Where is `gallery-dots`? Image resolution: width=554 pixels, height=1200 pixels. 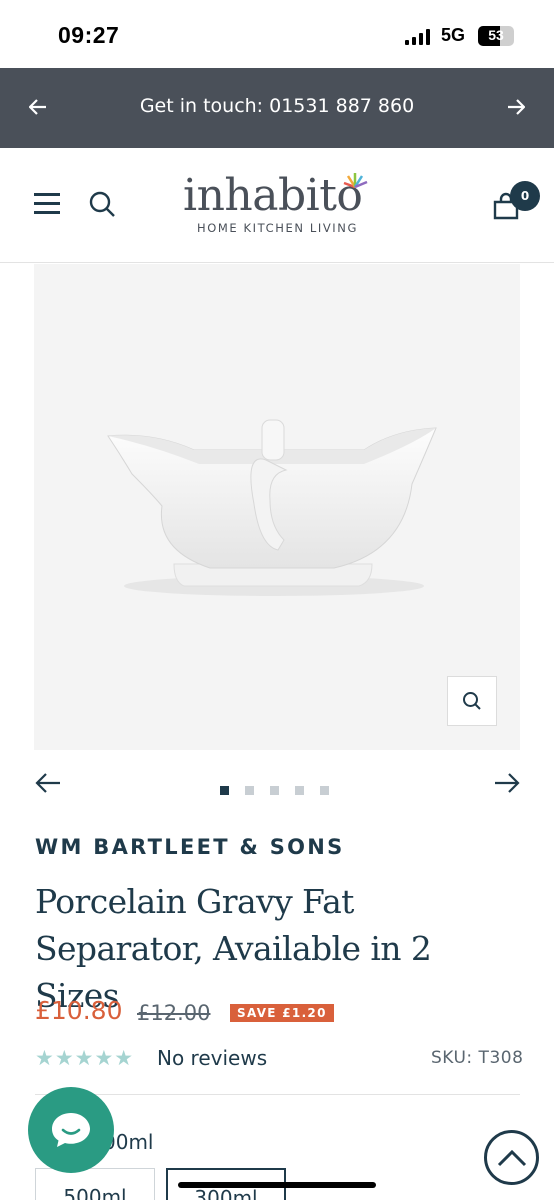 gallery-dots is located at coordinates (282, 787).